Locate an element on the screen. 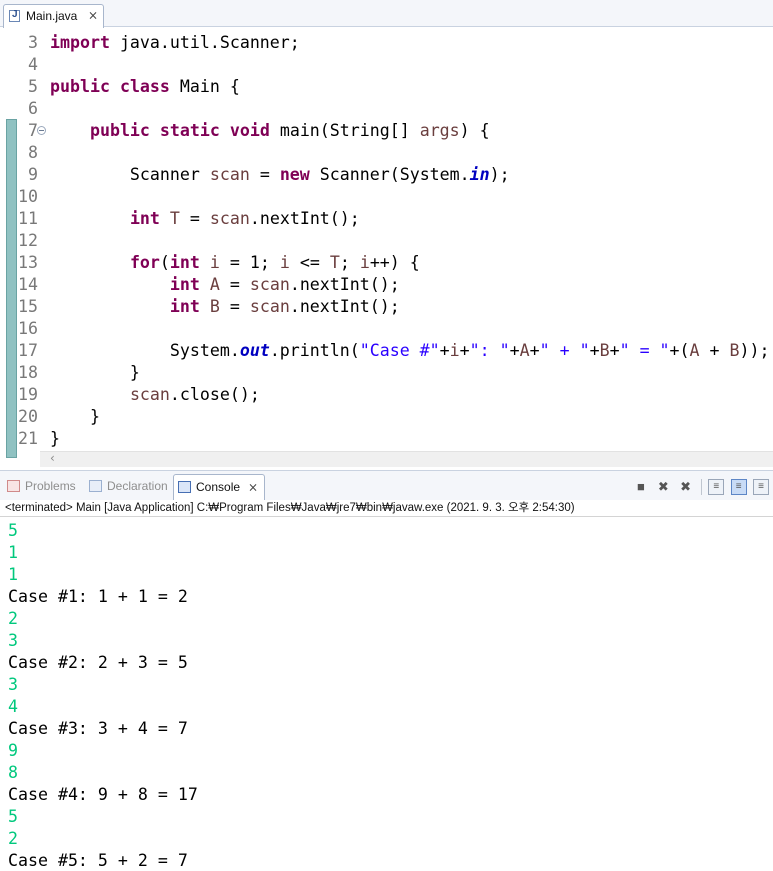 This screenshot has width=773, height=871. code-line: 15 int B = scan.nextInt(); is located at coordinates (386, 307).